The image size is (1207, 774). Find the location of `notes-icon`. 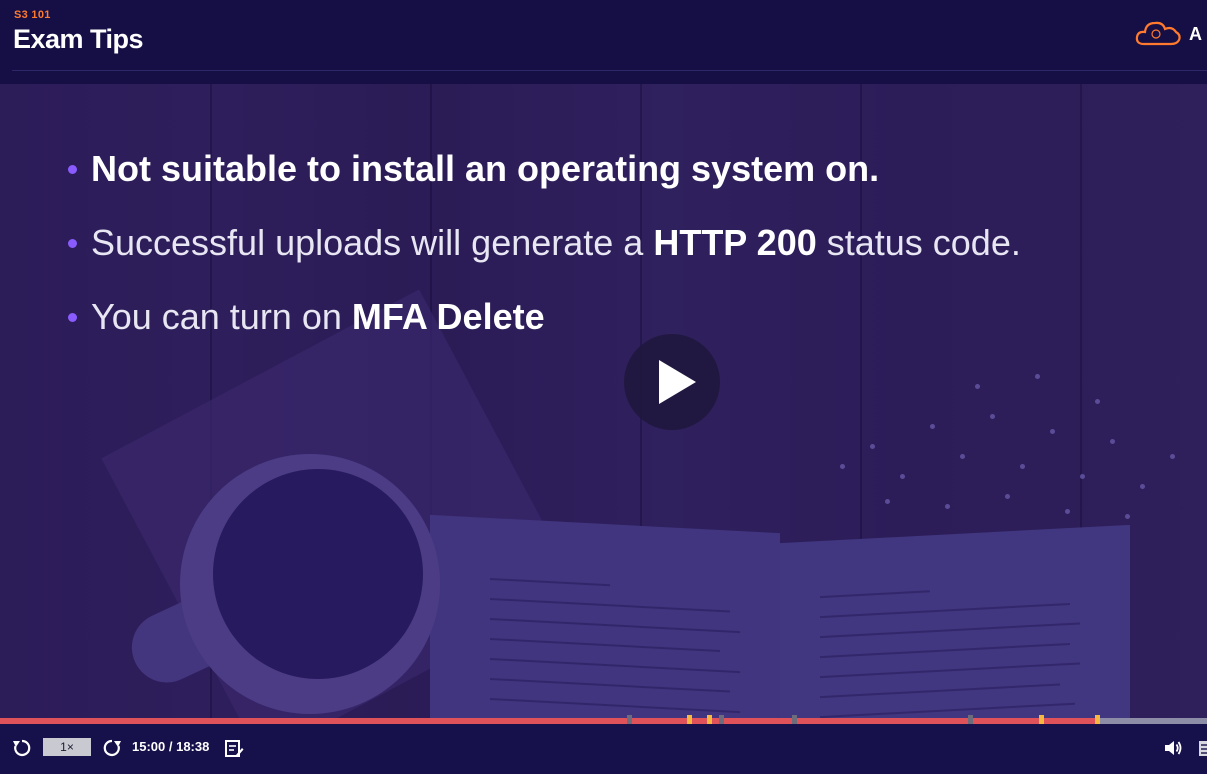

notes-icon is located at coordinates (234, 749).